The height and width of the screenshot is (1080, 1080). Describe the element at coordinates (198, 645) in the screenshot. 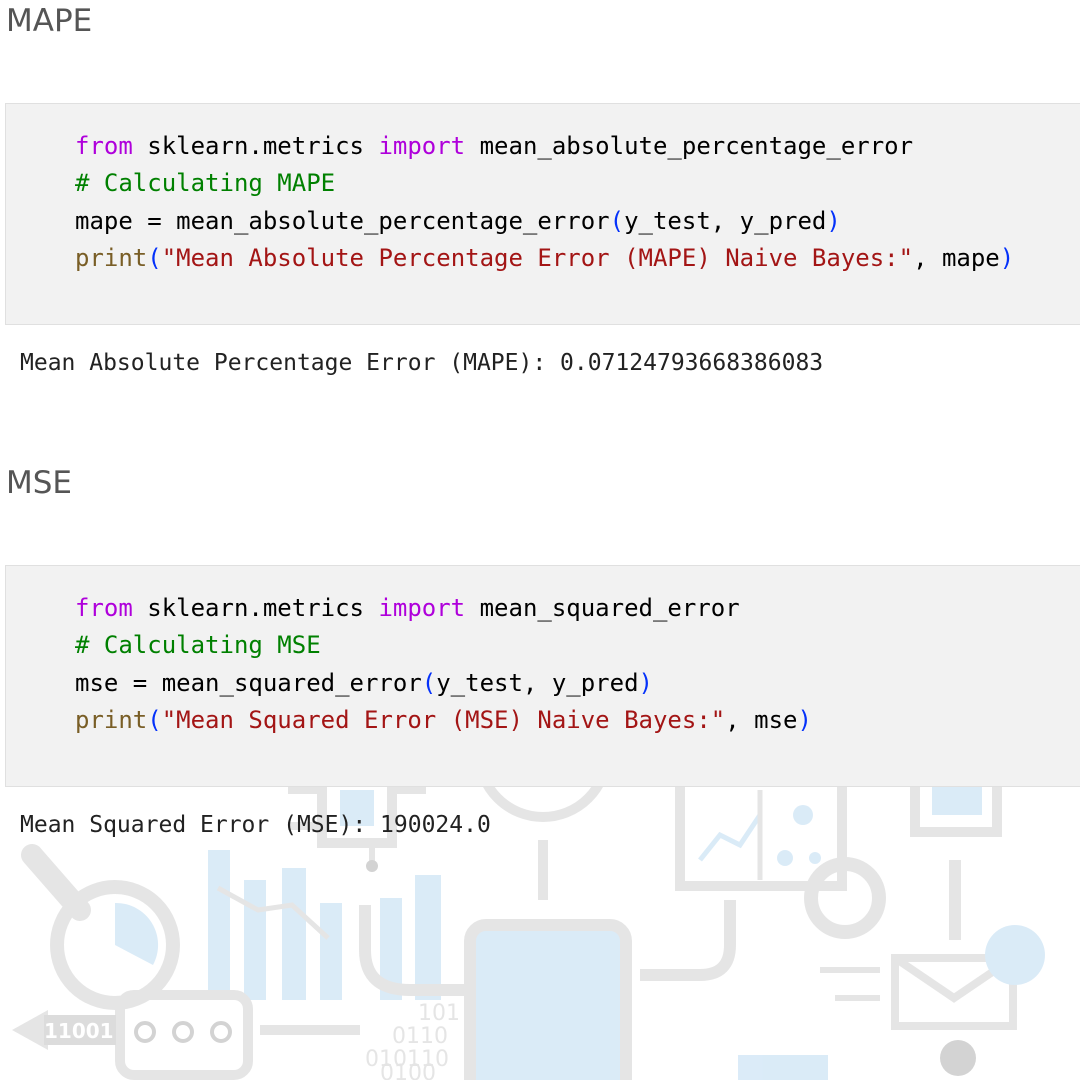

I see `code-comment: # Calculating MSE` at that location.